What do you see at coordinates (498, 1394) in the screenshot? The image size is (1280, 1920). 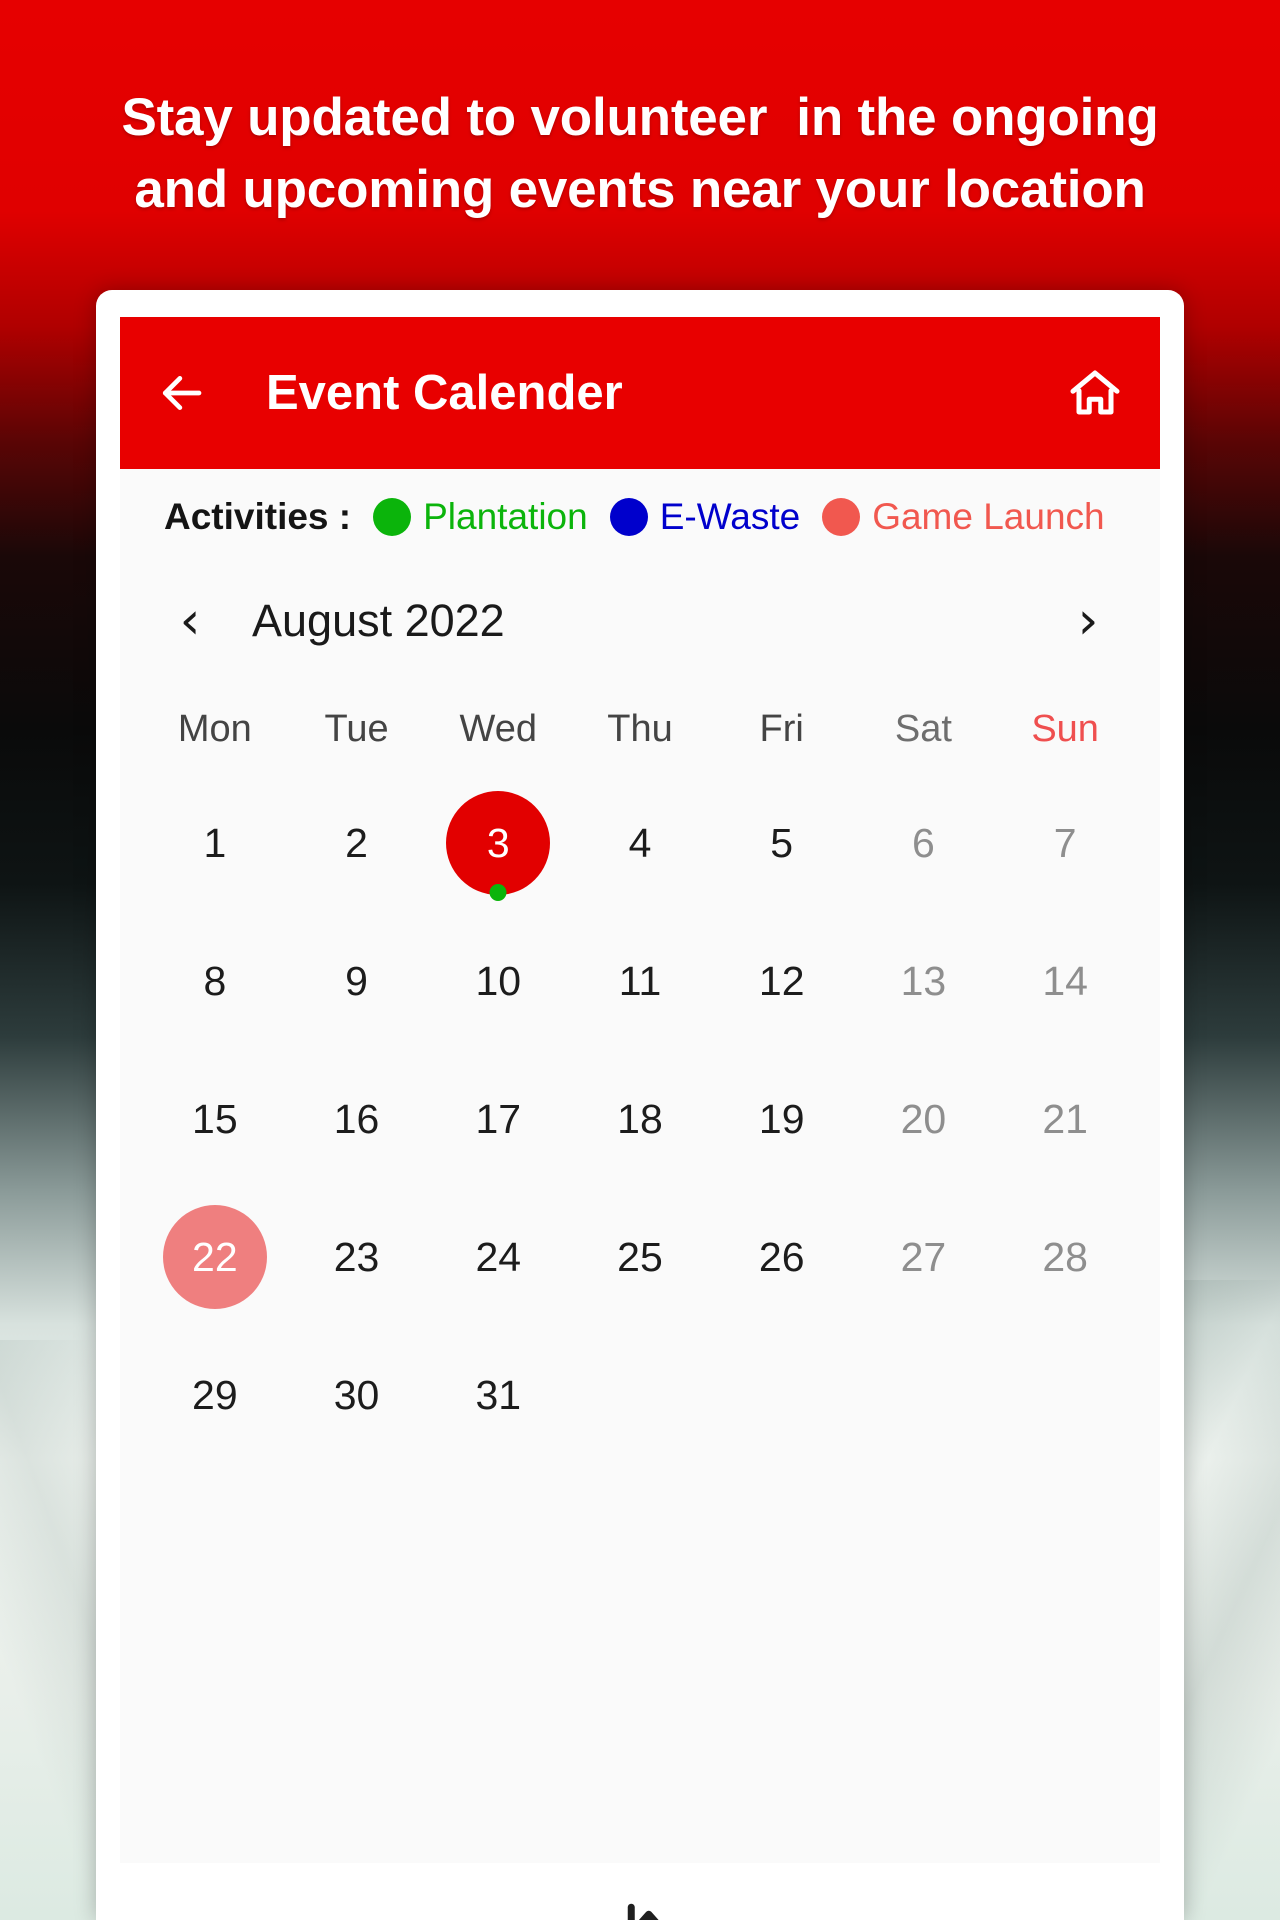 I see `day-number: 31` at bounding box center [498, 1394].